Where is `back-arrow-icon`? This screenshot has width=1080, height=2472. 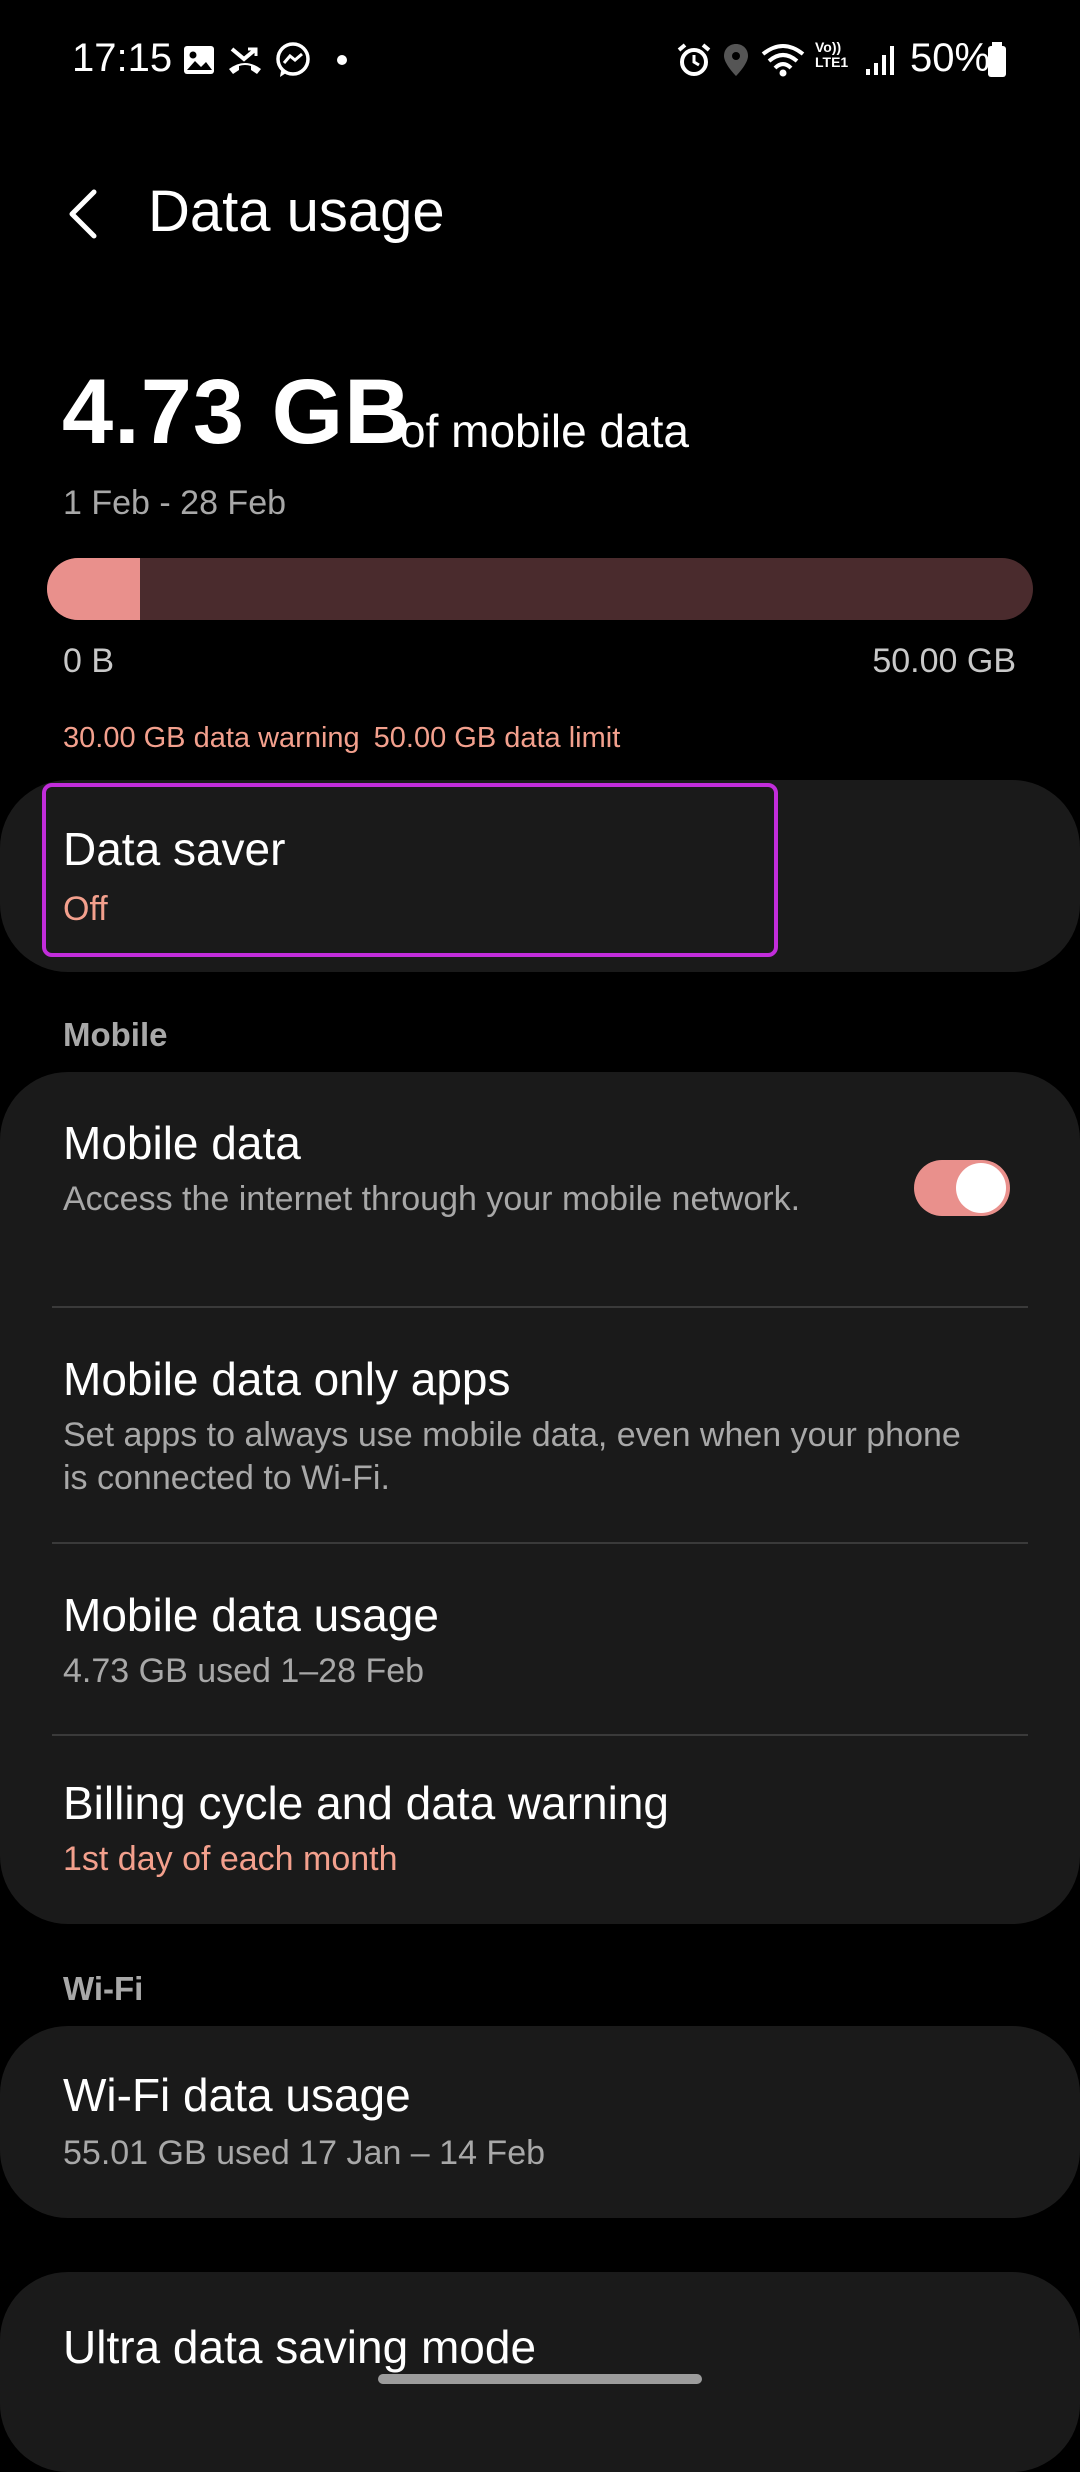 back-arrow-icon is located at coordinates (86, 214).